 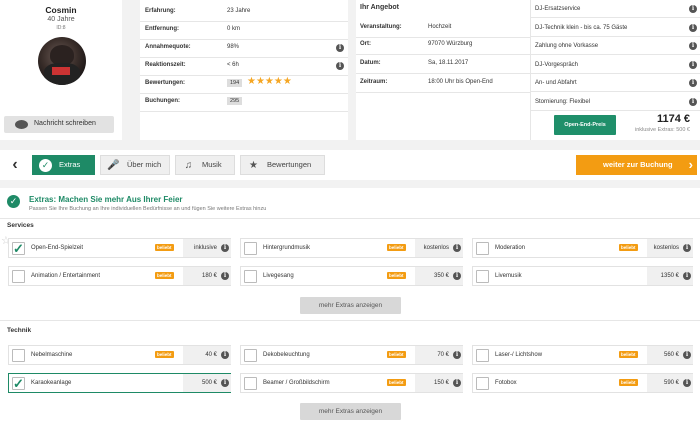 I want to click on offer-title: Ihr Angebot, so click(x=380, y=7).